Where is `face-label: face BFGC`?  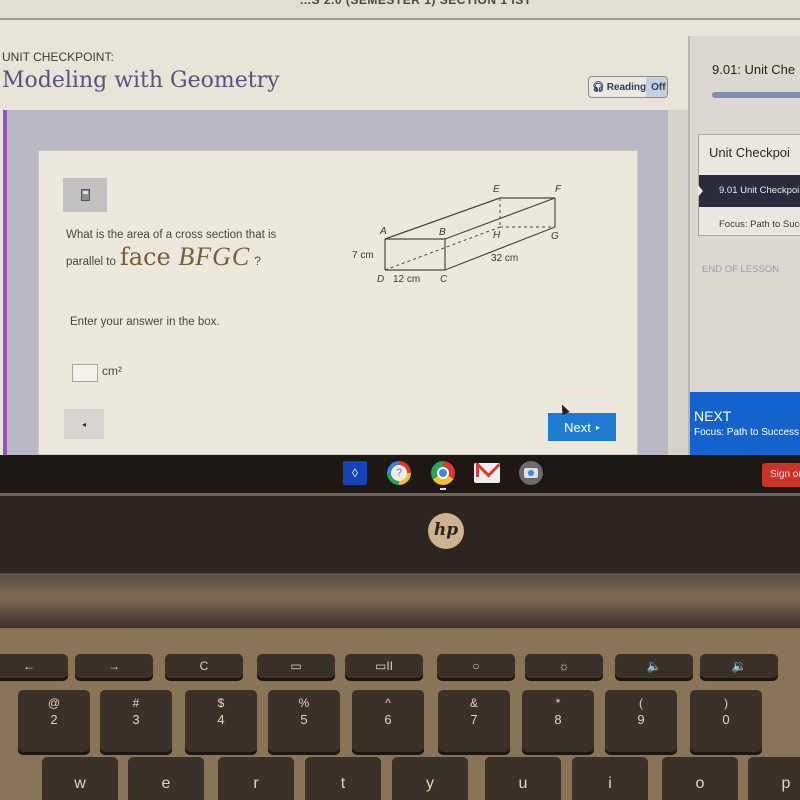
face-label: face BFGC is located at coordinates (185, 257).